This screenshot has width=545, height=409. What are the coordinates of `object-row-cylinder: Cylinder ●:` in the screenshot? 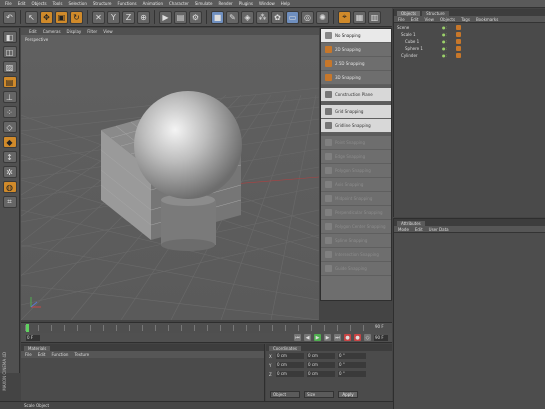 It's located at (469, 55).